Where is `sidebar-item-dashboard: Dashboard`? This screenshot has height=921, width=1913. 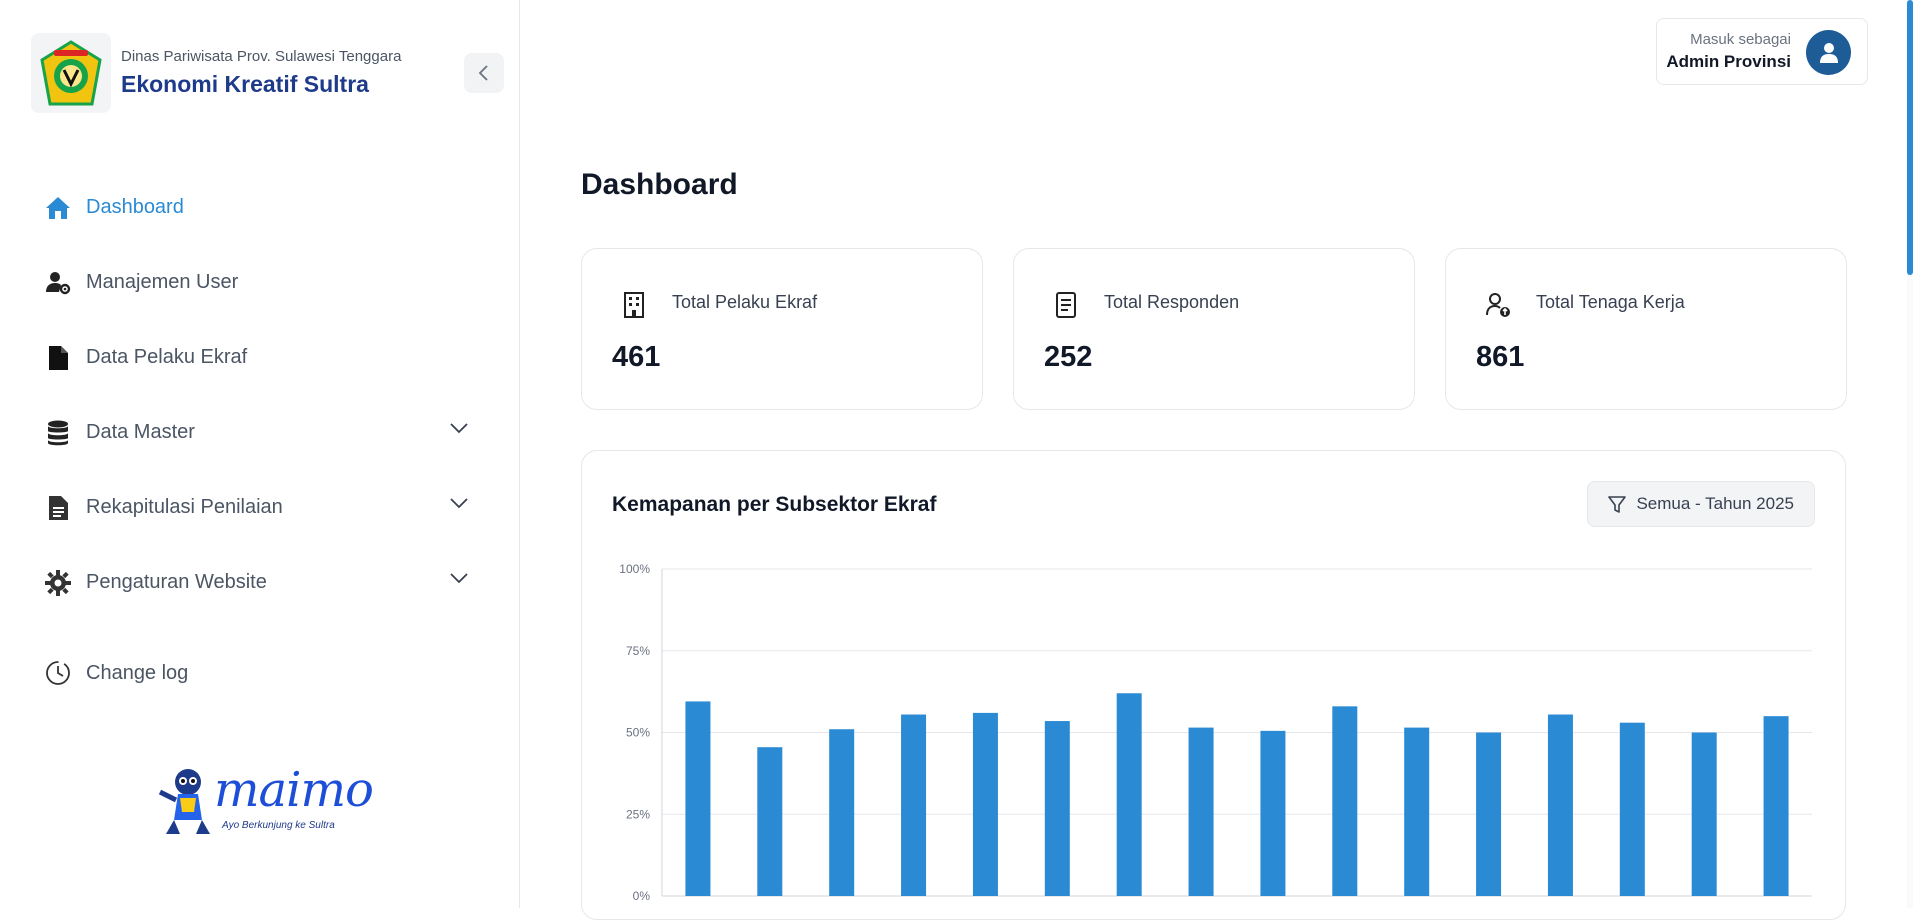
sidebar-item-dashboard: Dashboard is located at coordinates (259, 207).